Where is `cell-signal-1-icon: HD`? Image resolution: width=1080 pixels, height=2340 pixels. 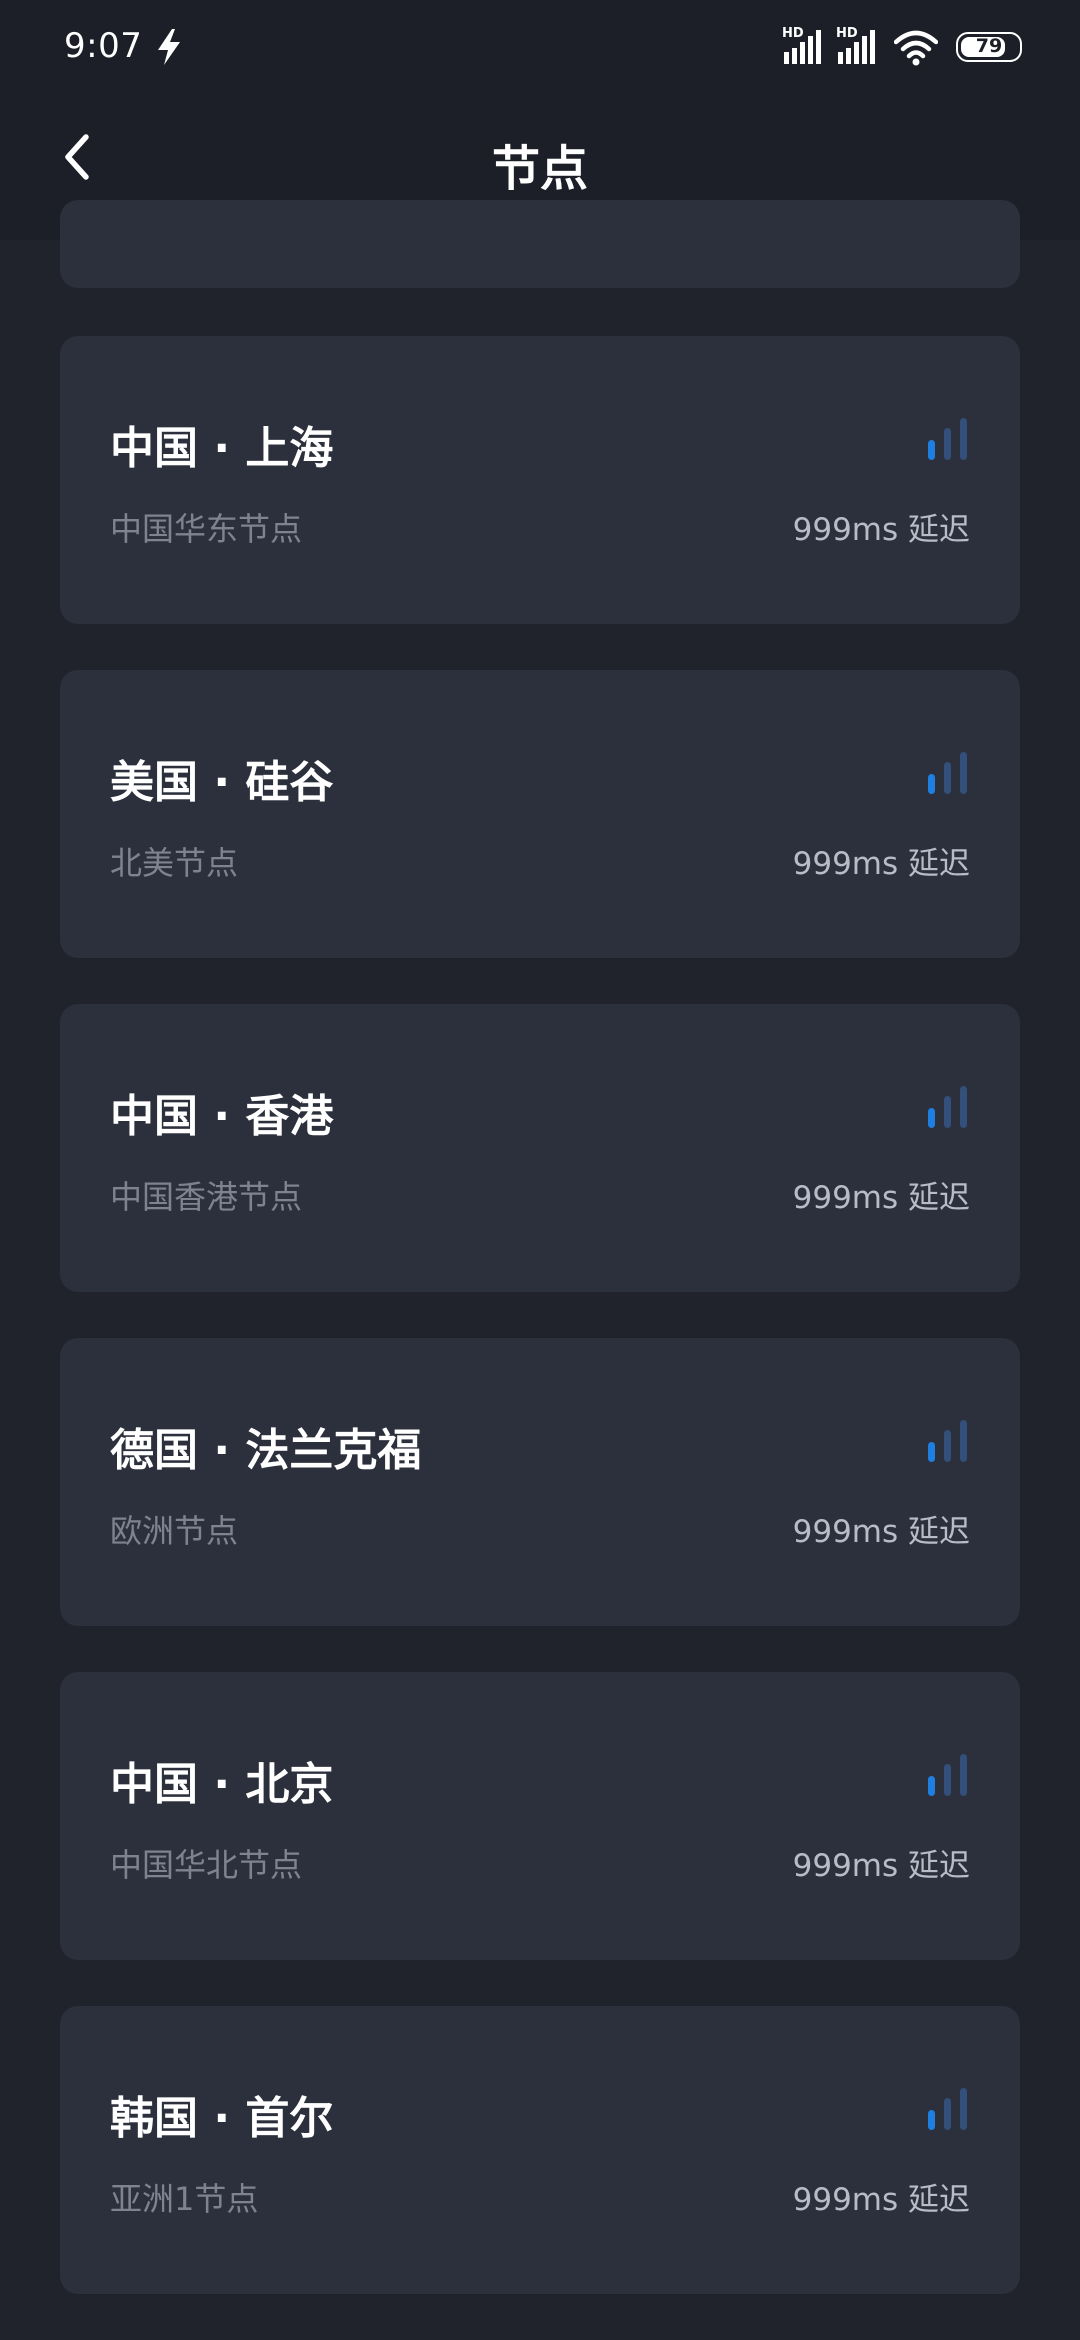 cell-signal-1-icon: HD is located at coordinates (803, 46).